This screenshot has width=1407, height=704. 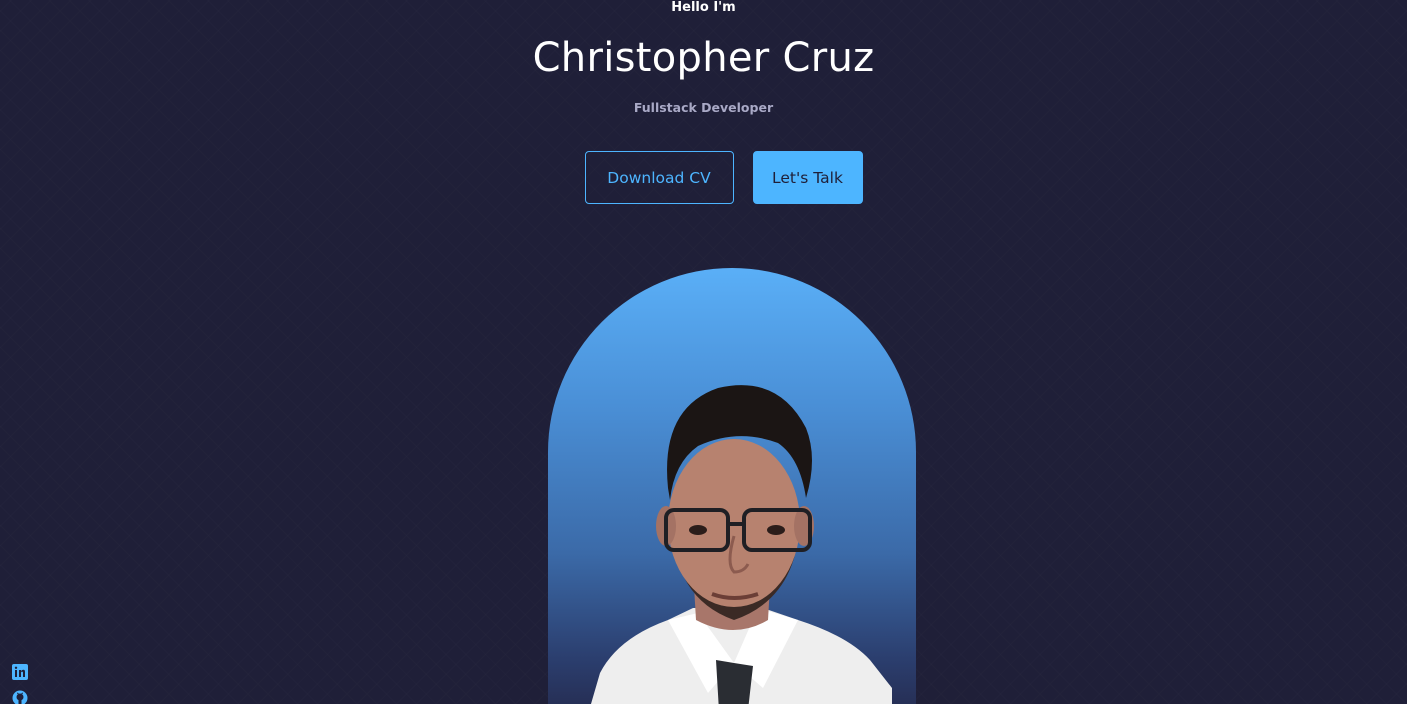 I want to click on person-name: Christopher Cruz, so click(x=703, y=58).